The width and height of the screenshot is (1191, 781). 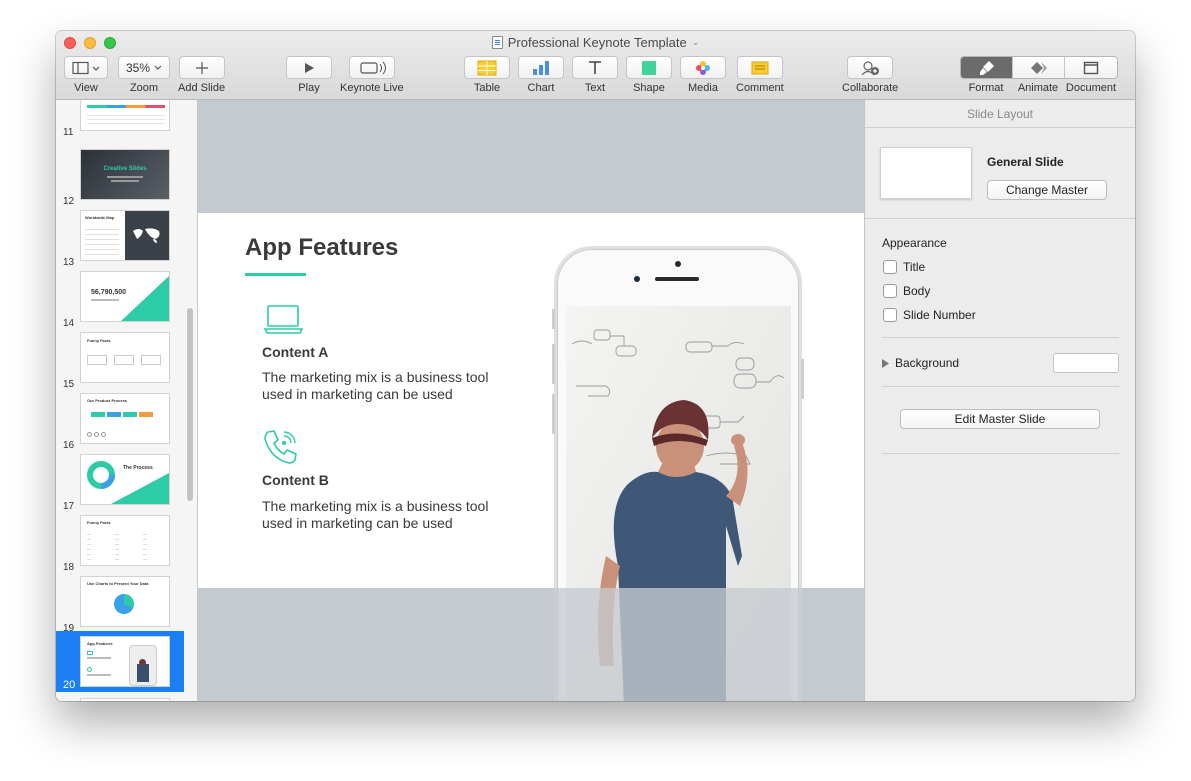 I want to click on master-thumbnail, so click(x=926, y=173).